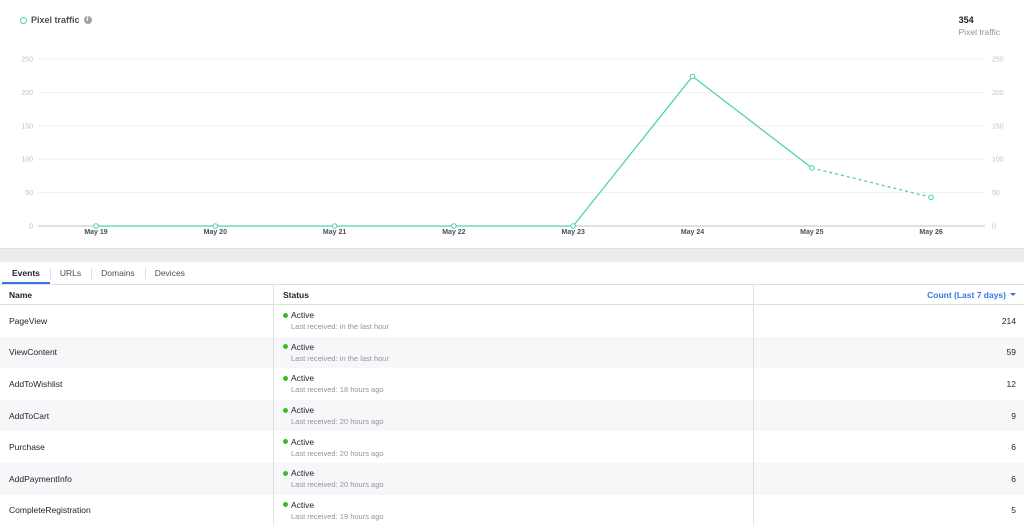 This screenshot has height=525, width=1024. I want to click on event-name: AddToCart, so click(29, 415).